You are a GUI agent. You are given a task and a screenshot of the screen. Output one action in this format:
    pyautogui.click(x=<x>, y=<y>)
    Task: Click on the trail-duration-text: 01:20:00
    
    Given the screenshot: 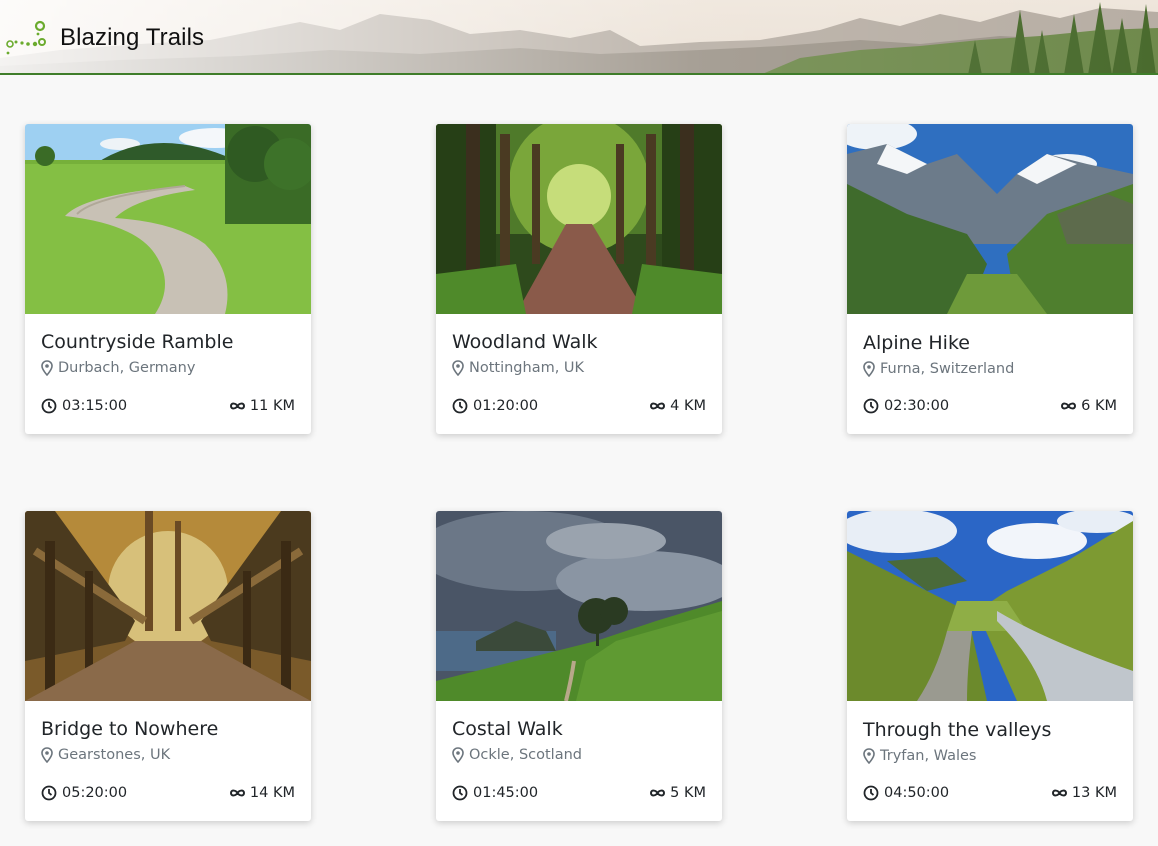 What is the action you would take?
    pyautogui.click(x=506, y=406)
    